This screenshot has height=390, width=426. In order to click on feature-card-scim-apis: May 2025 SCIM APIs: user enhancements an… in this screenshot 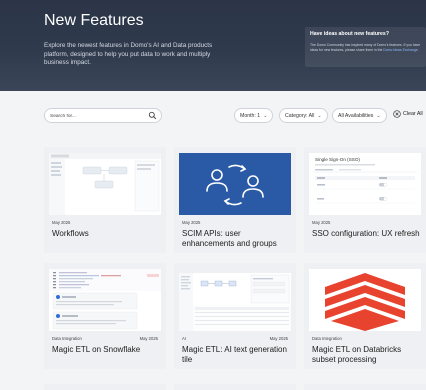, I will do `click(235, 200)`.